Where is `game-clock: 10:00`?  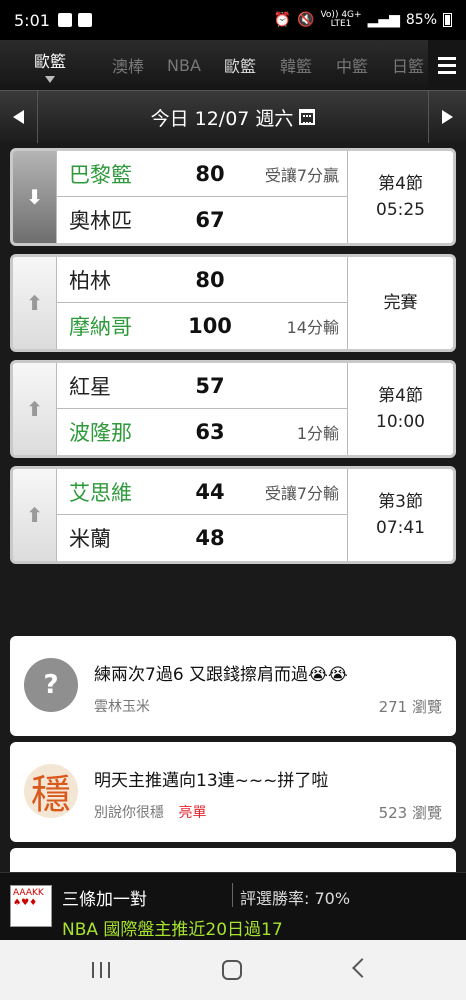
game-clock: 10:00 is located at coordinates (400, 422).